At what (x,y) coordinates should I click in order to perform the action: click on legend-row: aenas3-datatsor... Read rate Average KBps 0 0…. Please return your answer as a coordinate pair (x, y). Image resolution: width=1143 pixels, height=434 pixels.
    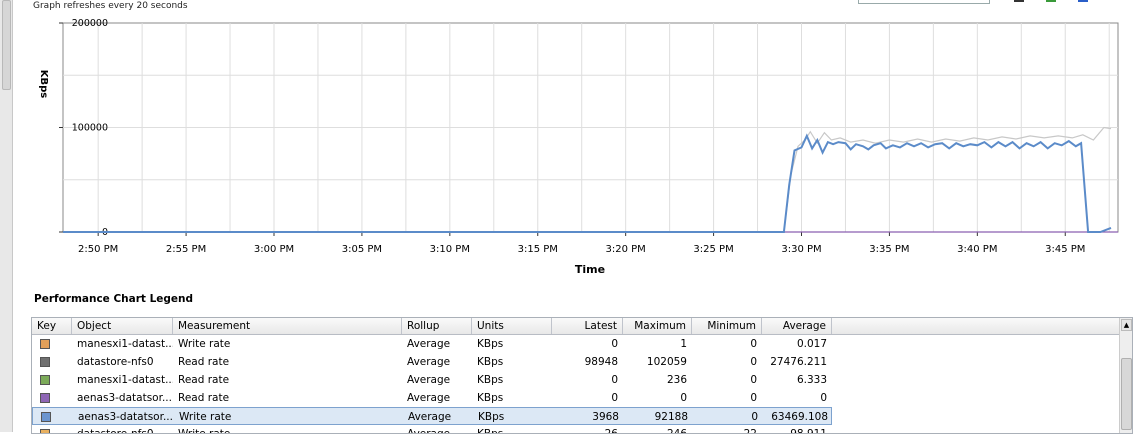
    Looking at the image, I should click on (432, 398).